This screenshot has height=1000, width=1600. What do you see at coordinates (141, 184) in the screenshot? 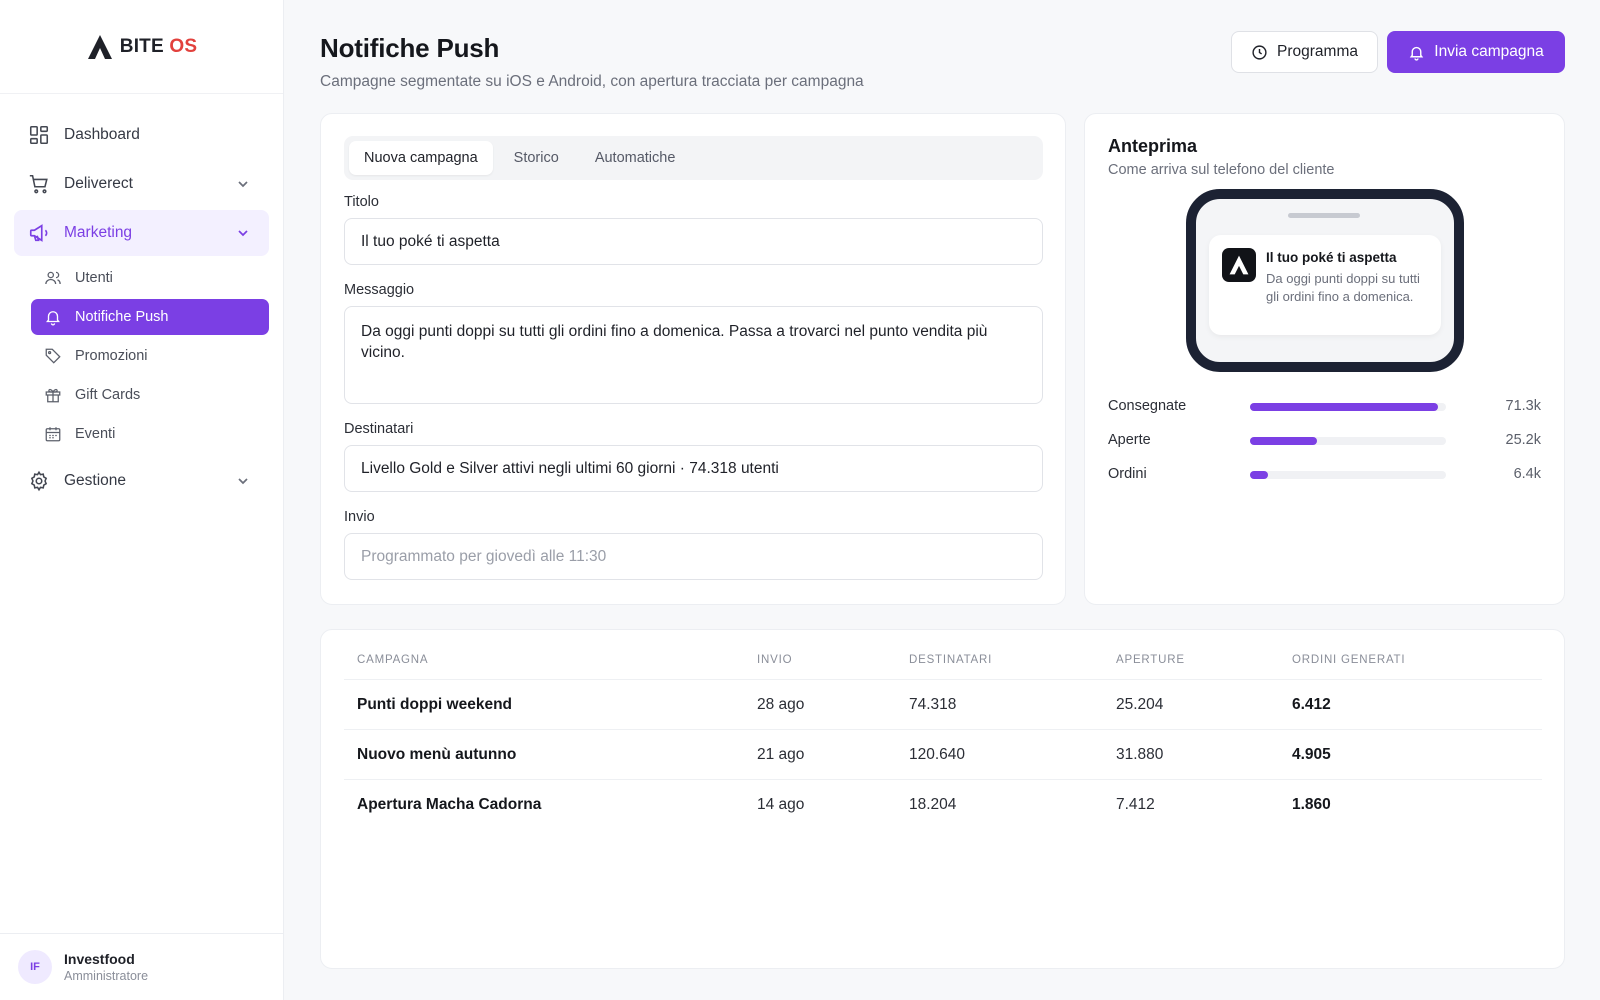
I see `sidebar-item-deliverect: Deliverect` at bounding box center [141, 184].